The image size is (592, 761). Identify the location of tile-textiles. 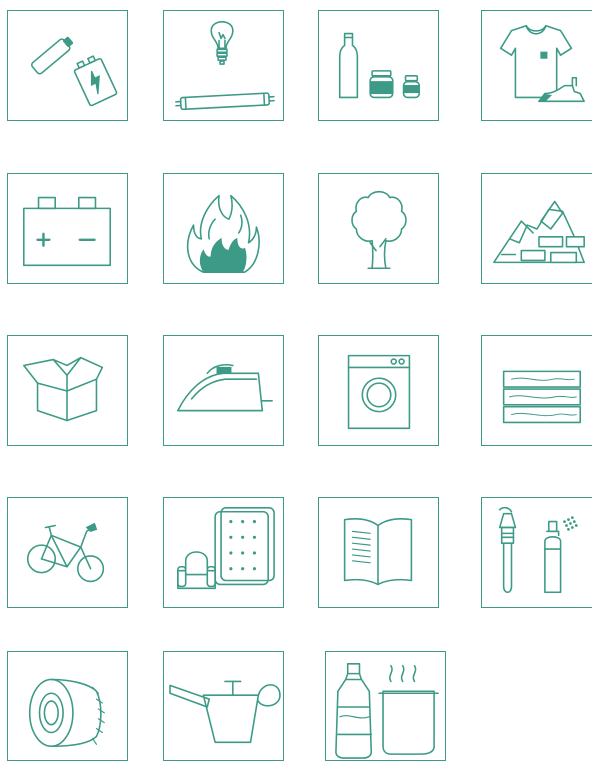
(536, 65).